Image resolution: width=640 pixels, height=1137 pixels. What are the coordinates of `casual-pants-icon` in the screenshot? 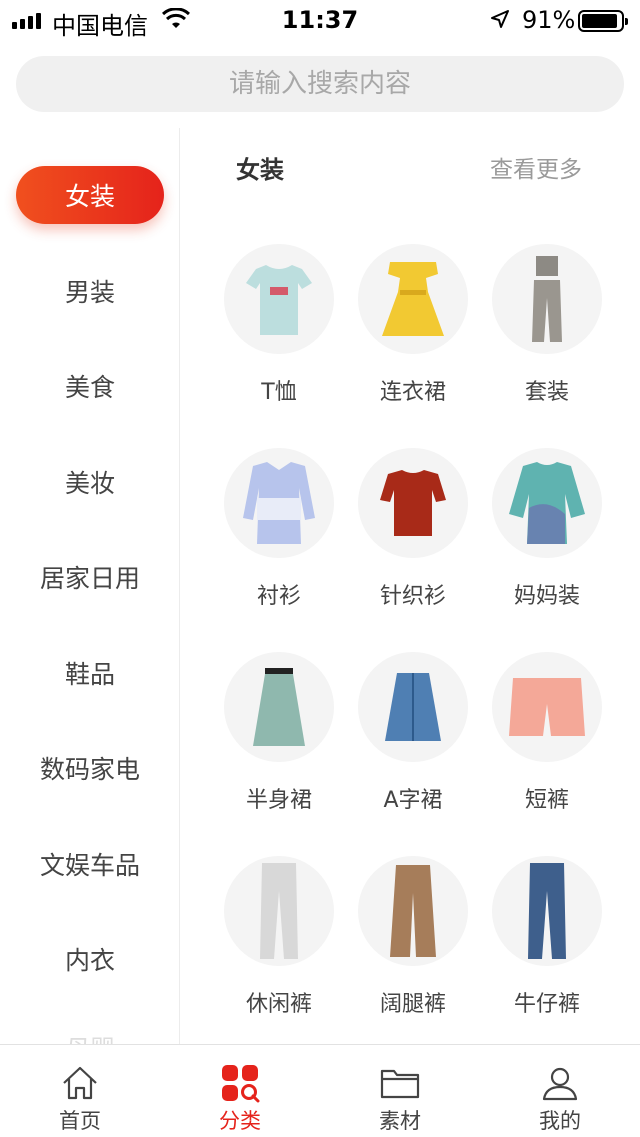 It's located at (279, 911).